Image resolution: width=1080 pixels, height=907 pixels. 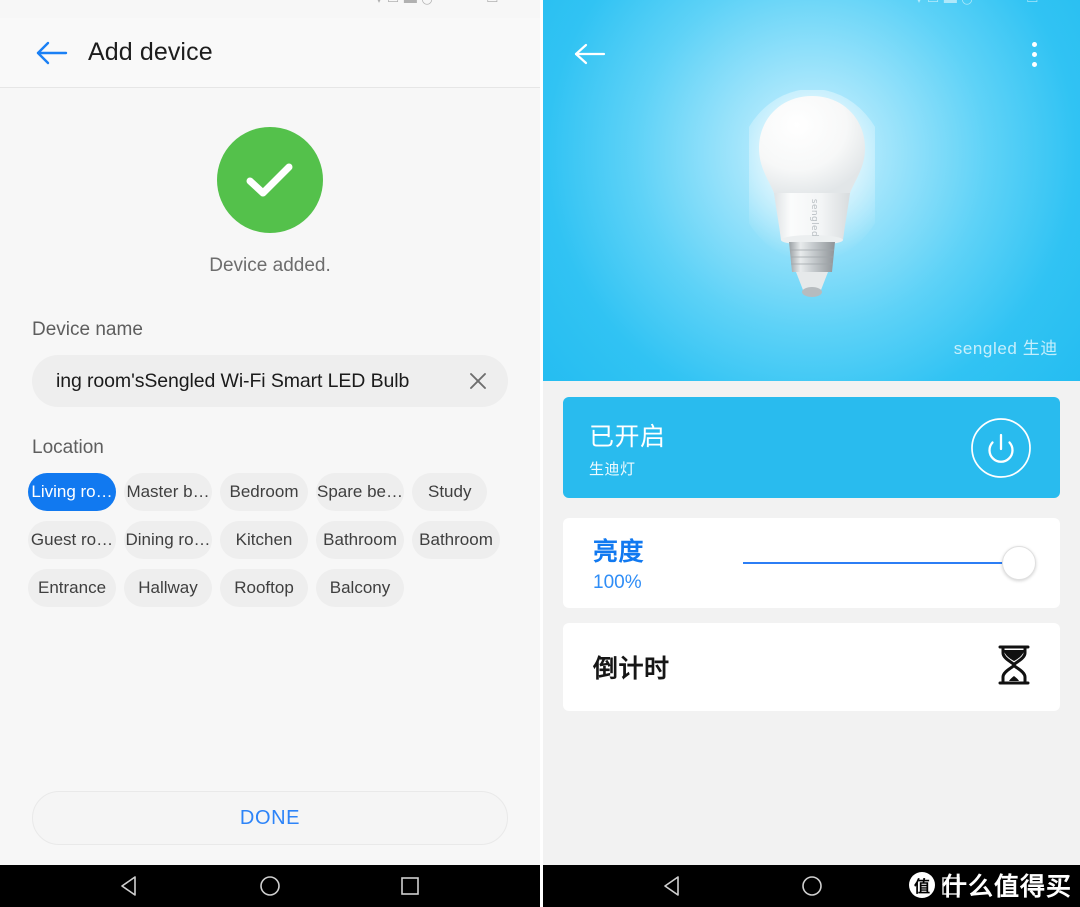 I want to click on nav-recents-icon, so click(x=410, y=886).